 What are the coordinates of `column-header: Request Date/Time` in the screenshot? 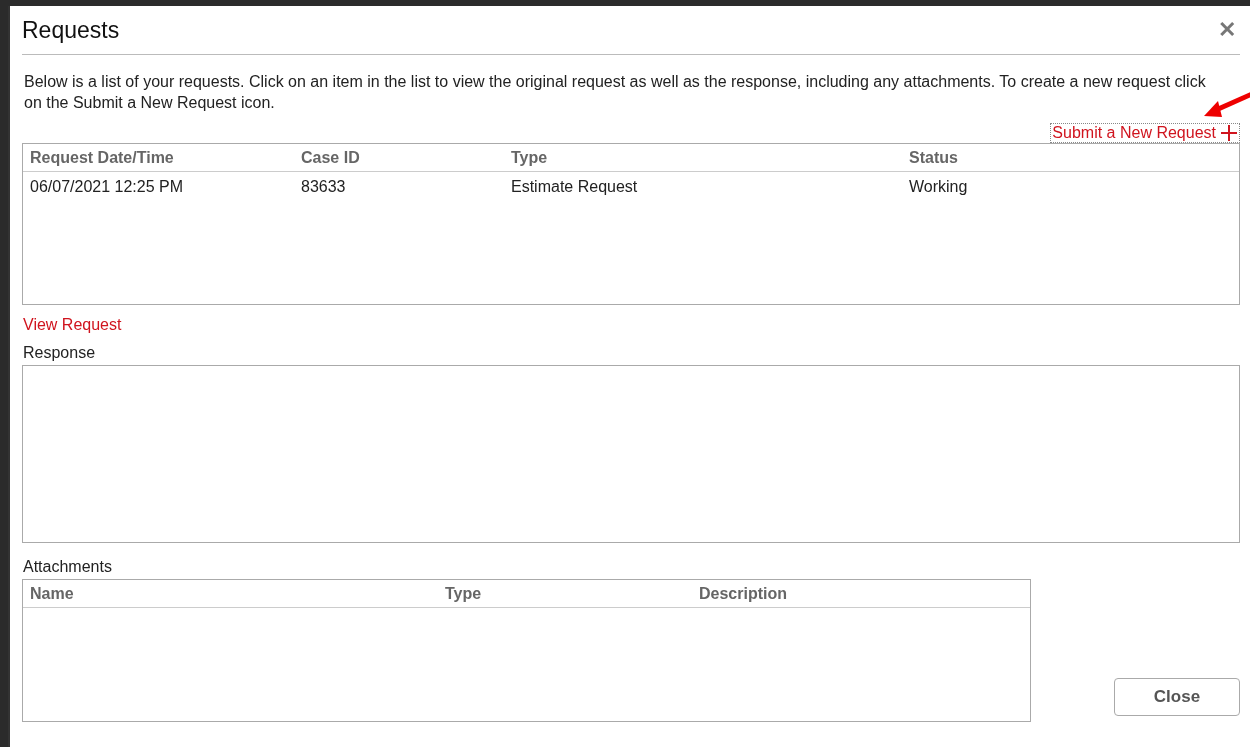 It's located at (102, 157).